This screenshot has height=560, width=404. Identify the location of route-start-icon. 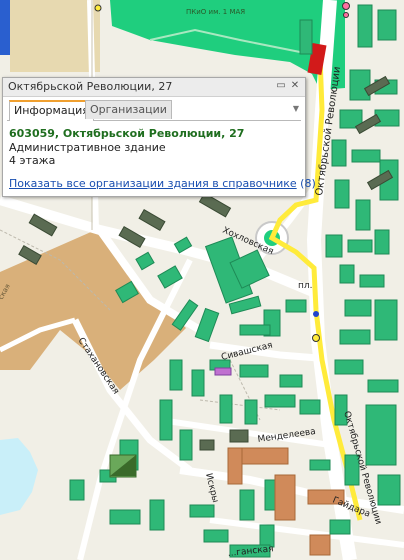
(98, 8).